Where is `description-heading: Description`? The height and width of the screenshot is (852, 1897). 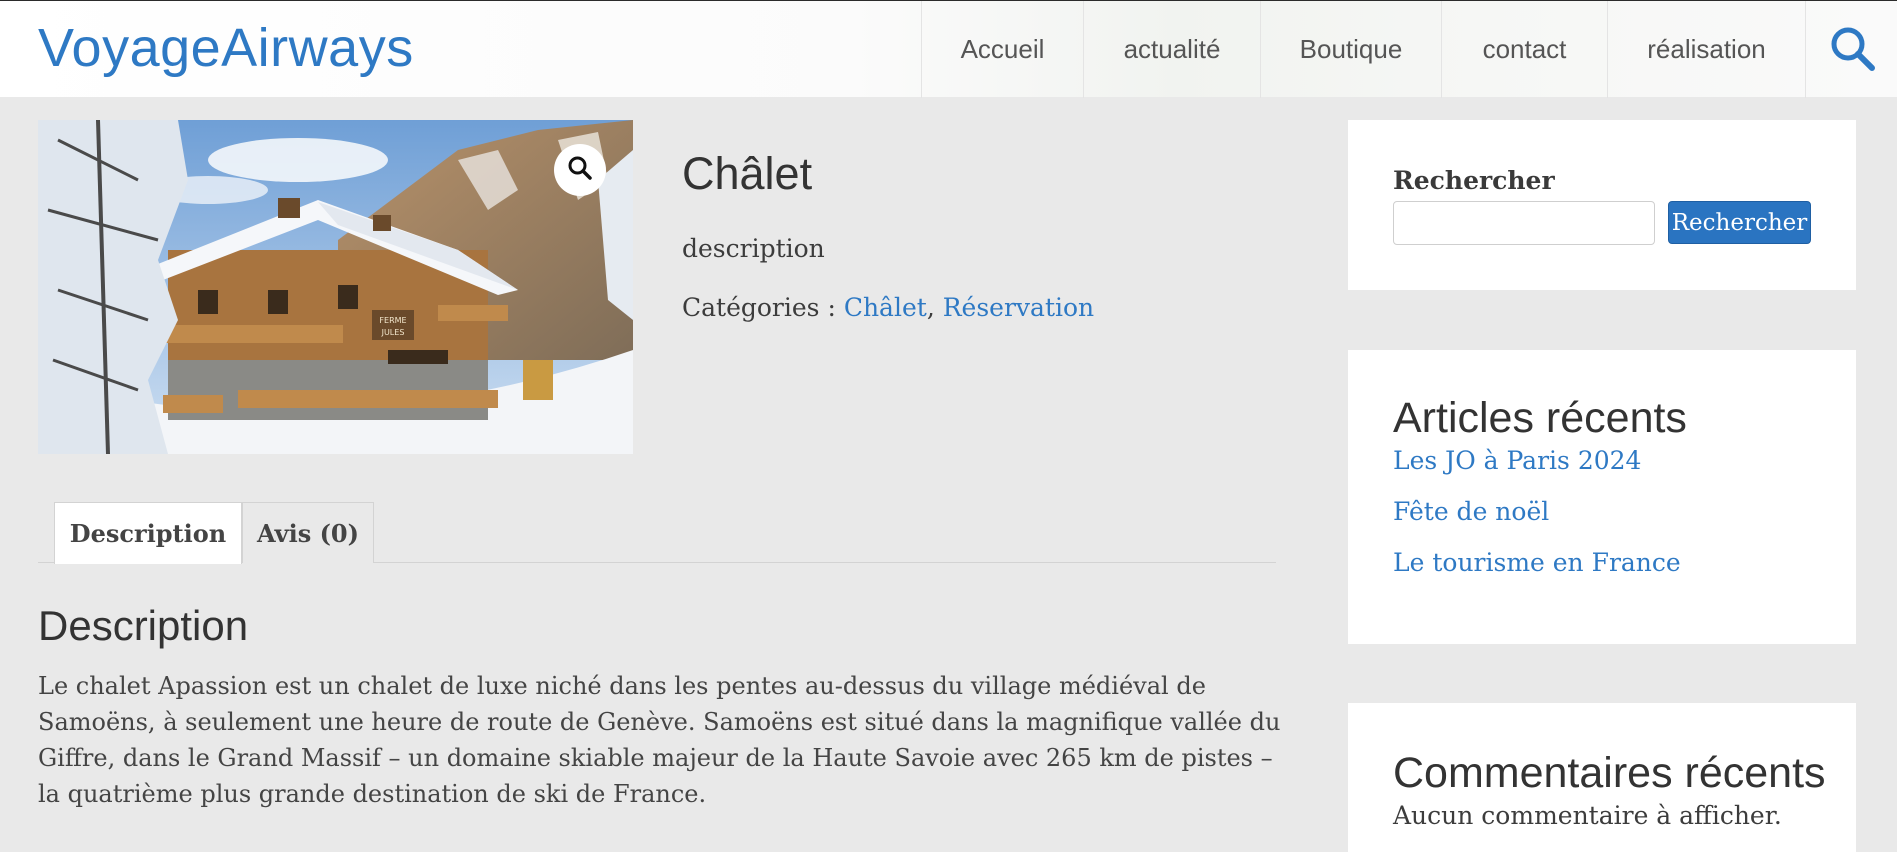 description-heading: Description is located at coordinates (143, 625).